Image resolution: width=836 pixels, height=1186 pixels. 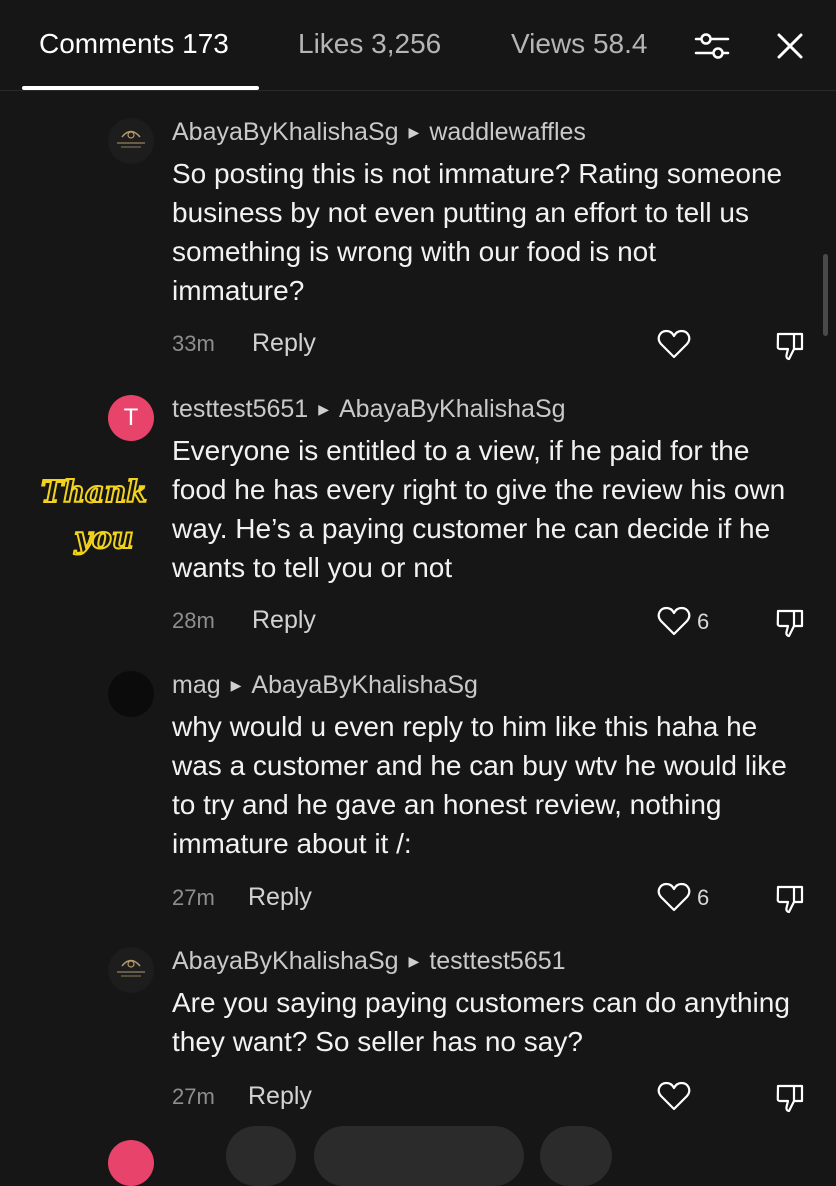 I want to click on sticker-you: you, so click(x=103, y=538).